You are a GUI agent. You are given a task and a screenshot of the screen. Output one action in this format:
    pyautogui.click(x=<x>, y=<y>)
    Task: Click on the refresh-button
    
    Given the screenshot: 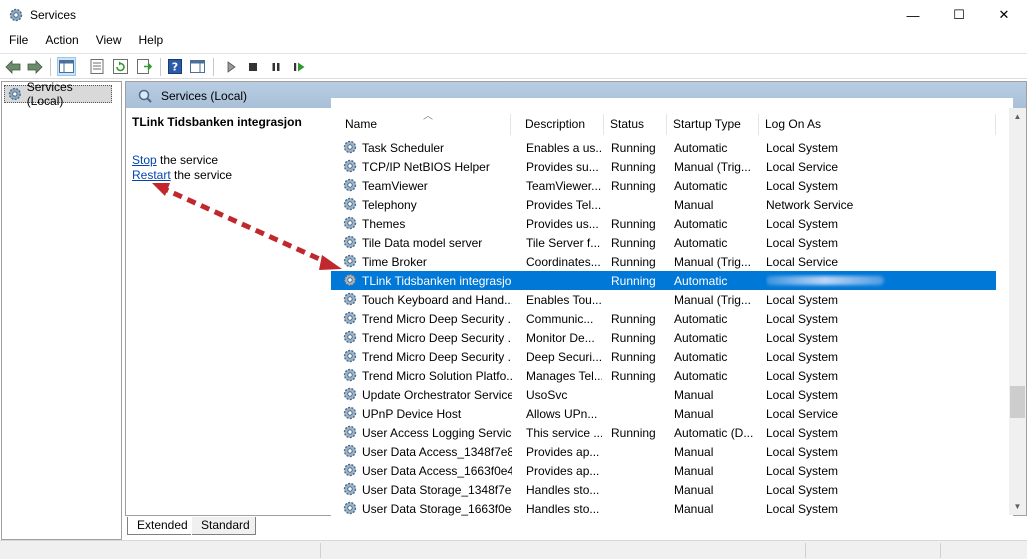 What is the action you would take?
    pyautogui.click(x=120, y=66)
    